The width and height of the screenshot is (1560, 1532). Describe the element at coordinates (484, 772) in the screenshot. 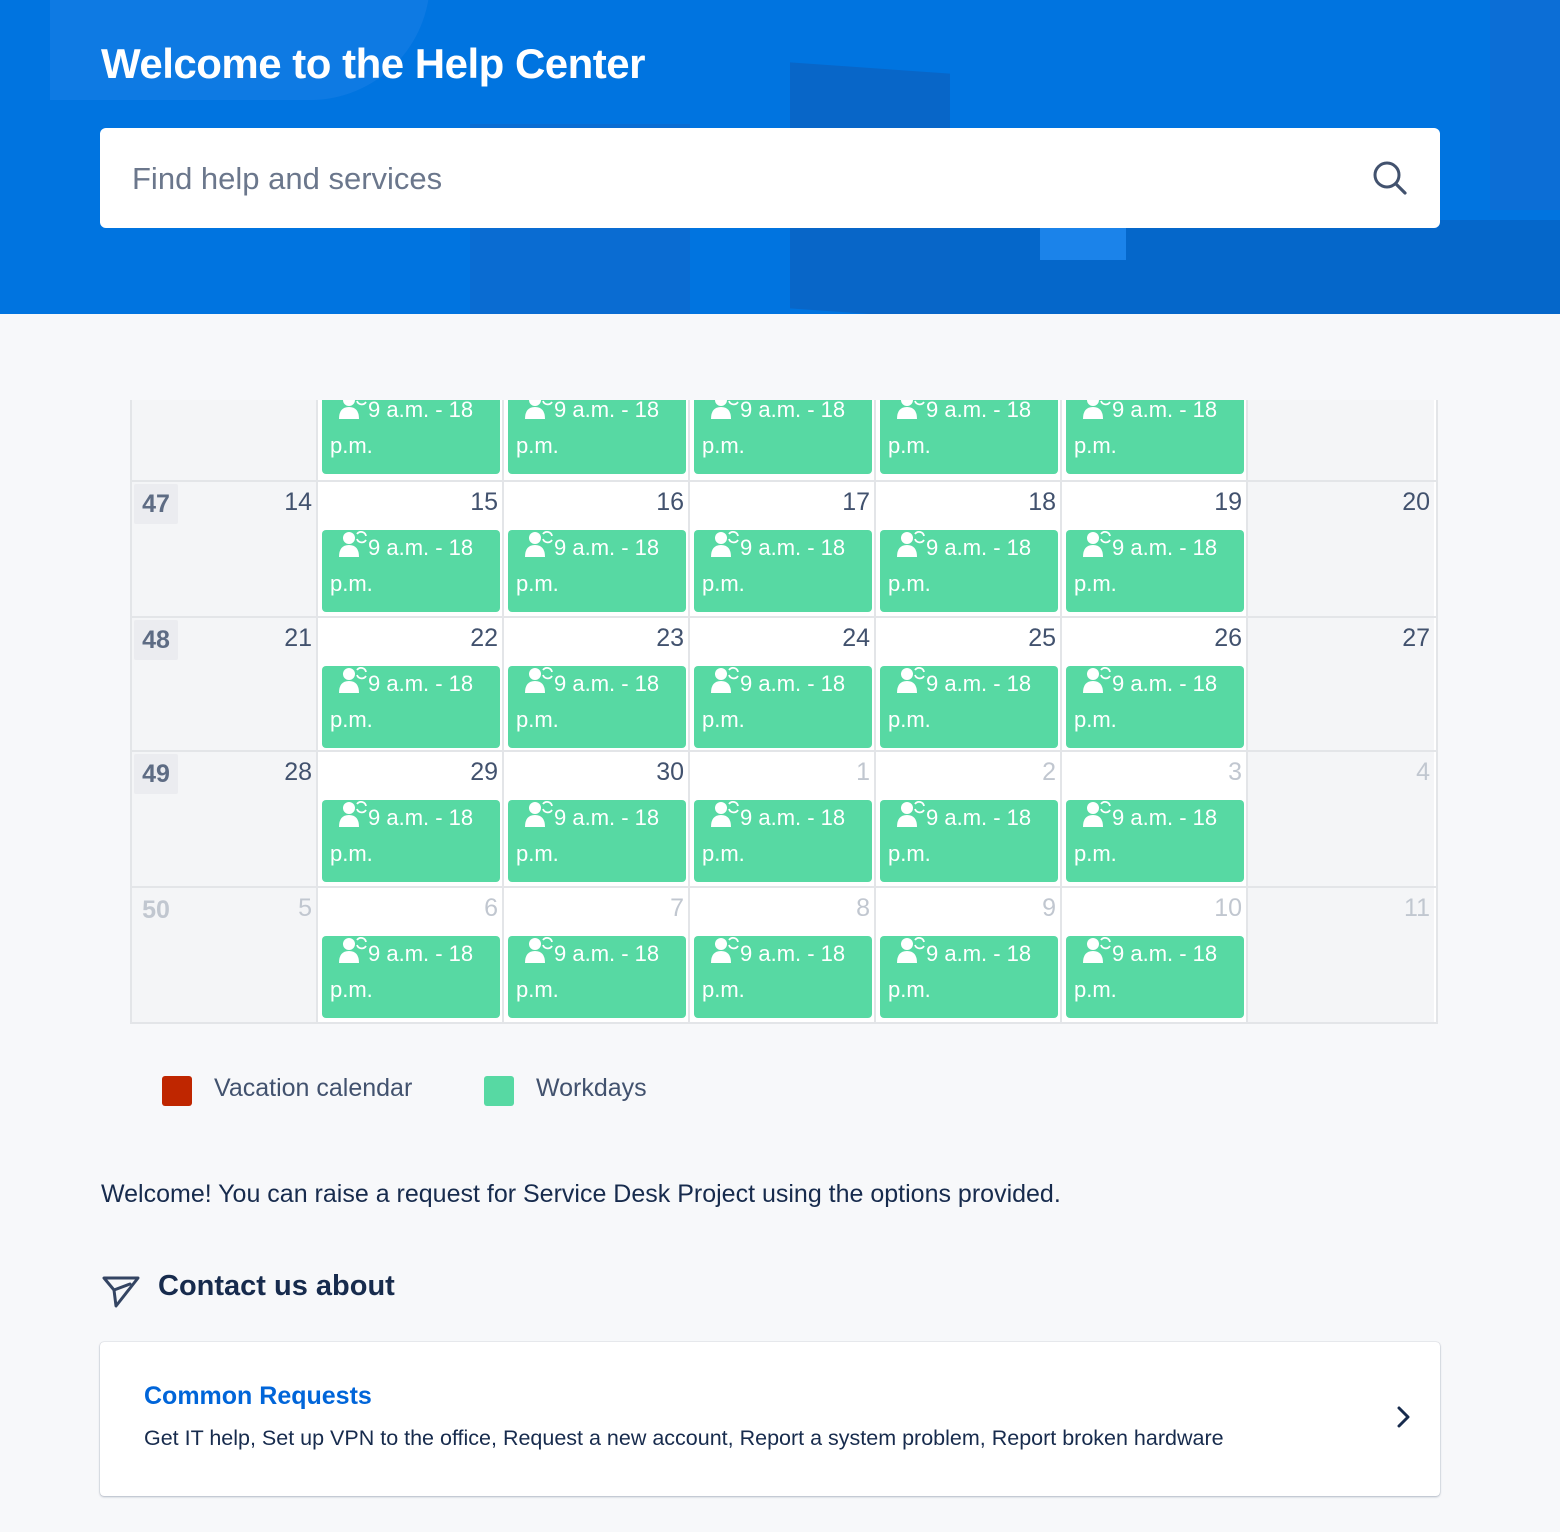

I see `day-number: 29` at that location.